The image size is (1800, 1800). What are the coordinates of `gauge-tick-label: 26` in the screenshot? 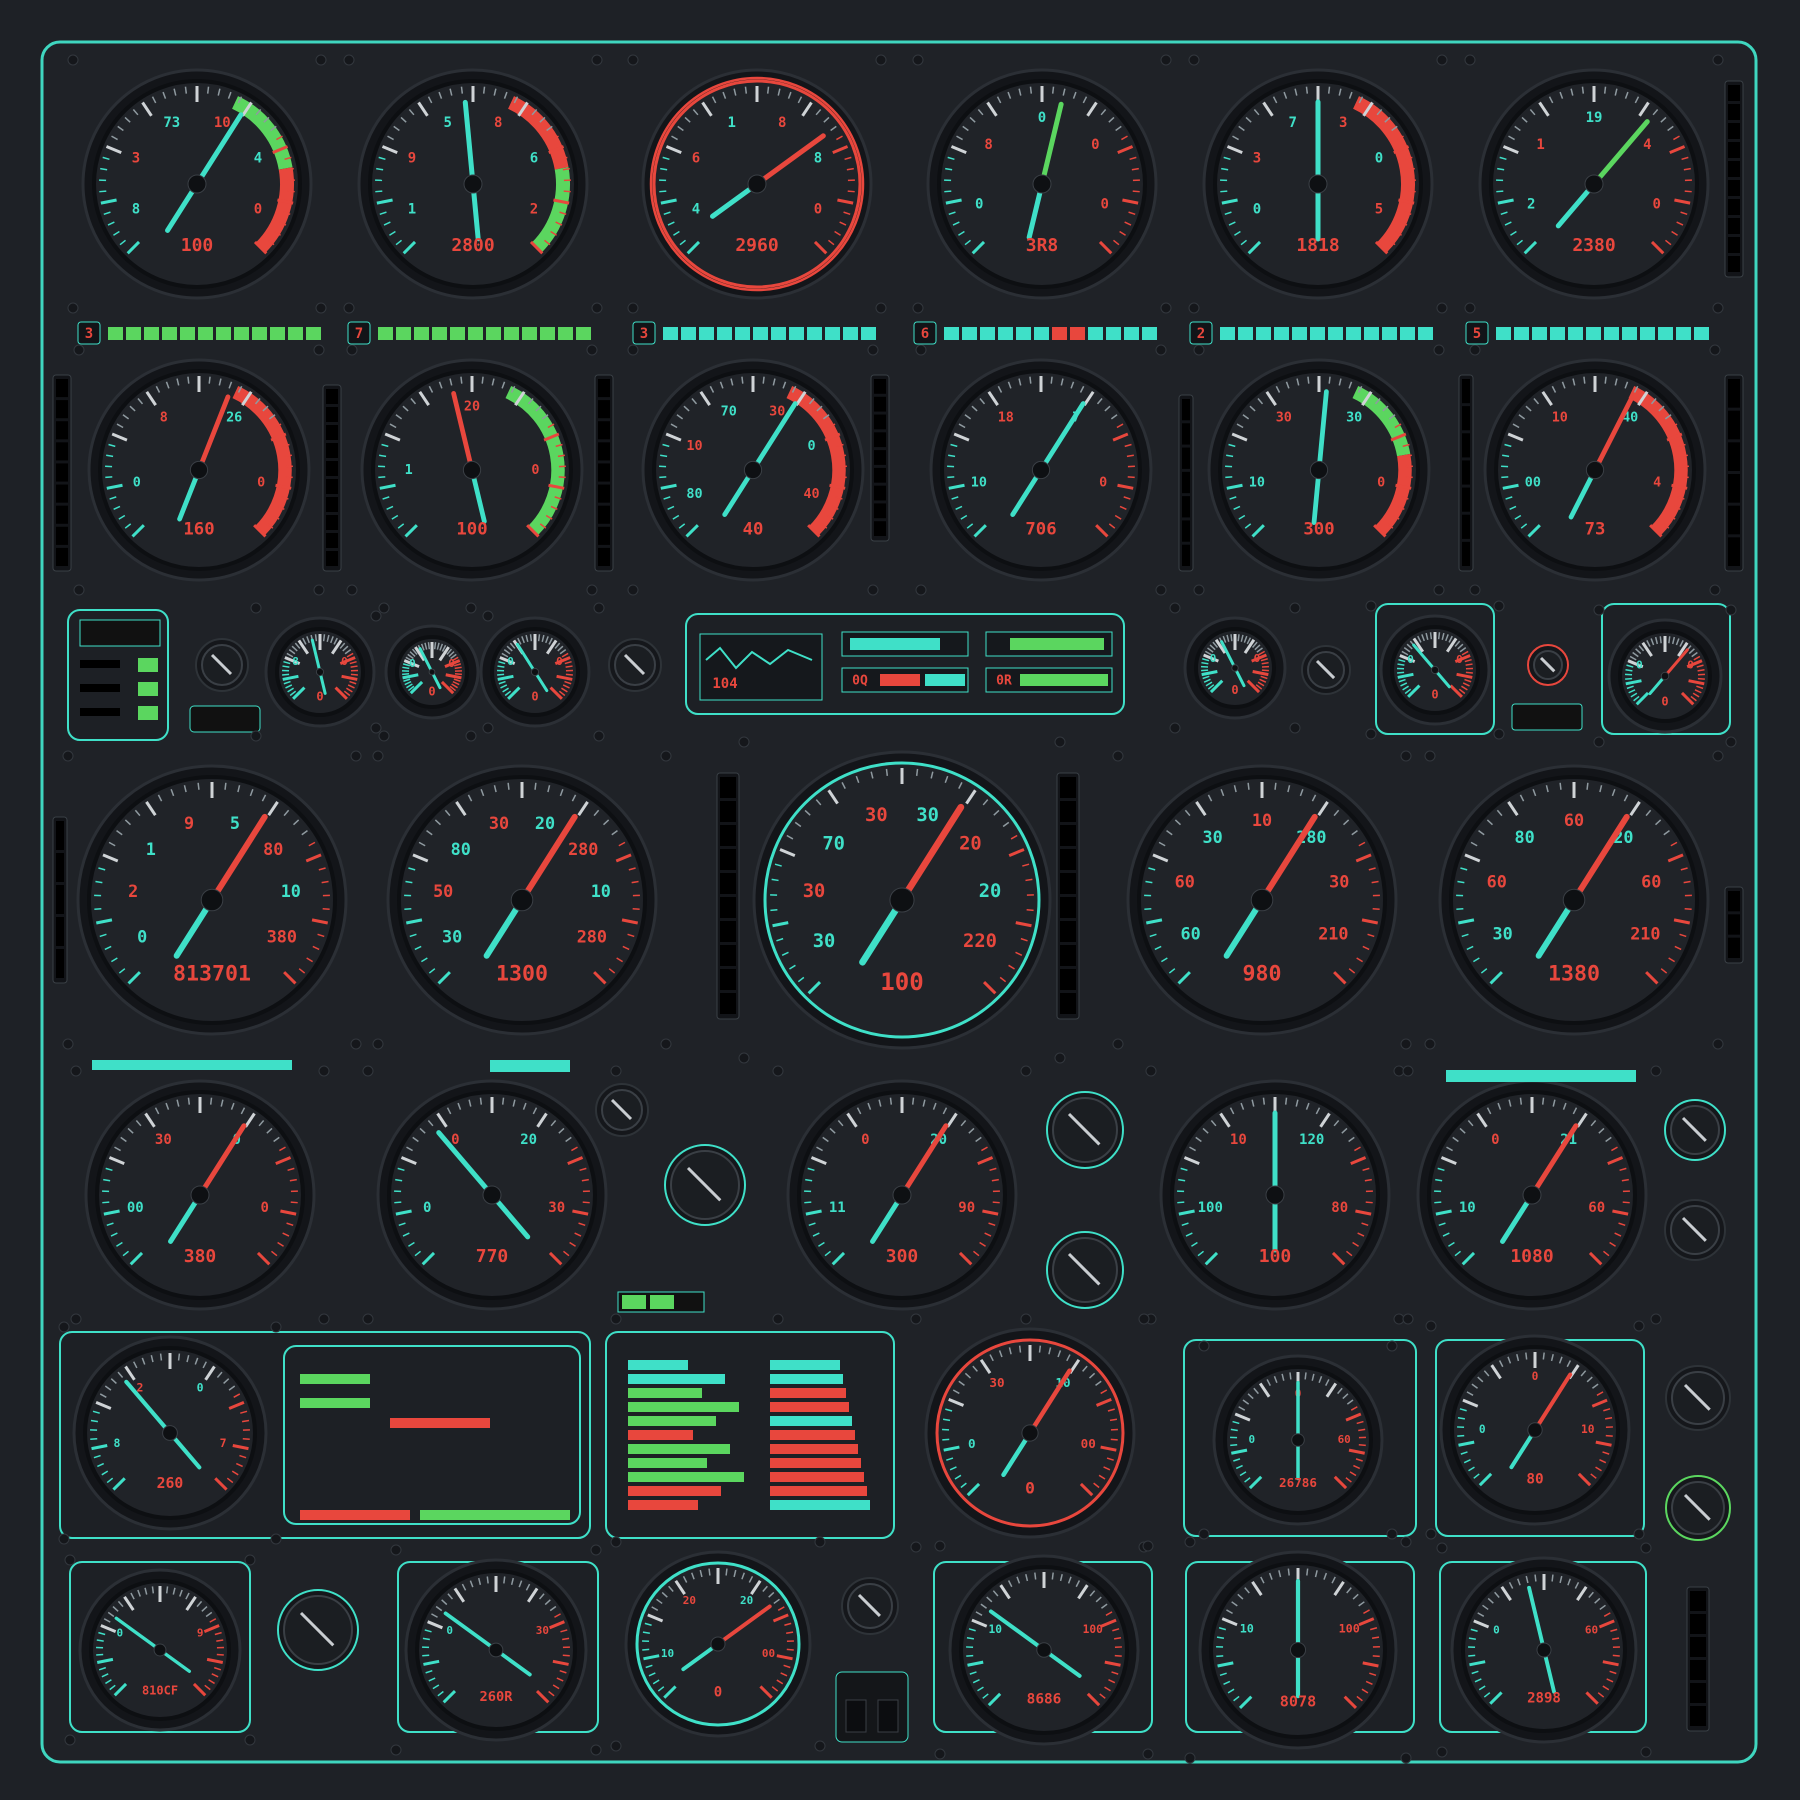 It's located at (234, 417).